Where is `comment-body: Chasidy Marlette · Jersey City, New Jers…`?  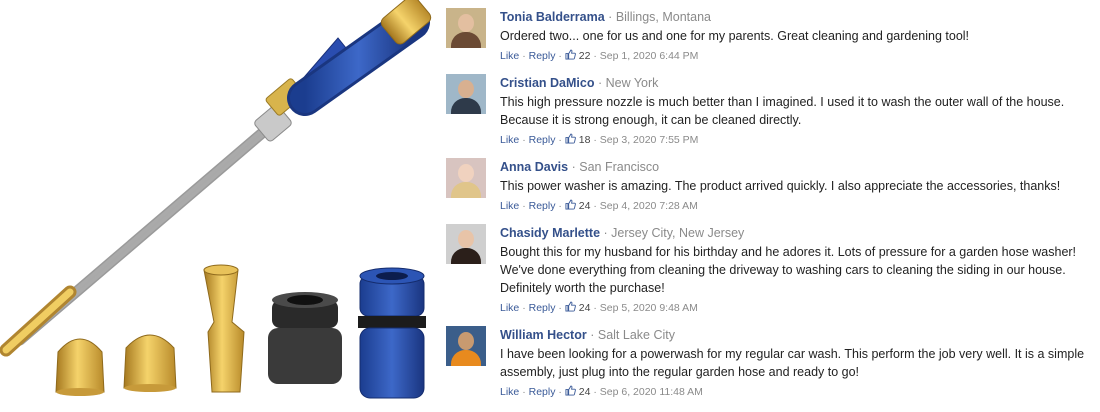
comment-body: Chasidy Marlette · Jersey City, New Jers… is located at coordinates (800, 269).